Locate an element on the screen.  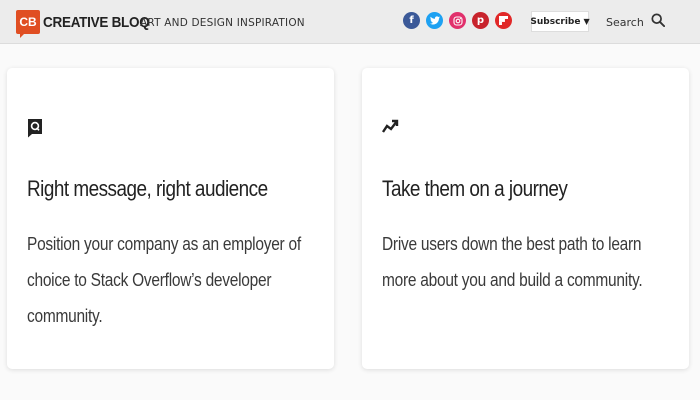
trending-up-icon is located at coordinates (391, 128).